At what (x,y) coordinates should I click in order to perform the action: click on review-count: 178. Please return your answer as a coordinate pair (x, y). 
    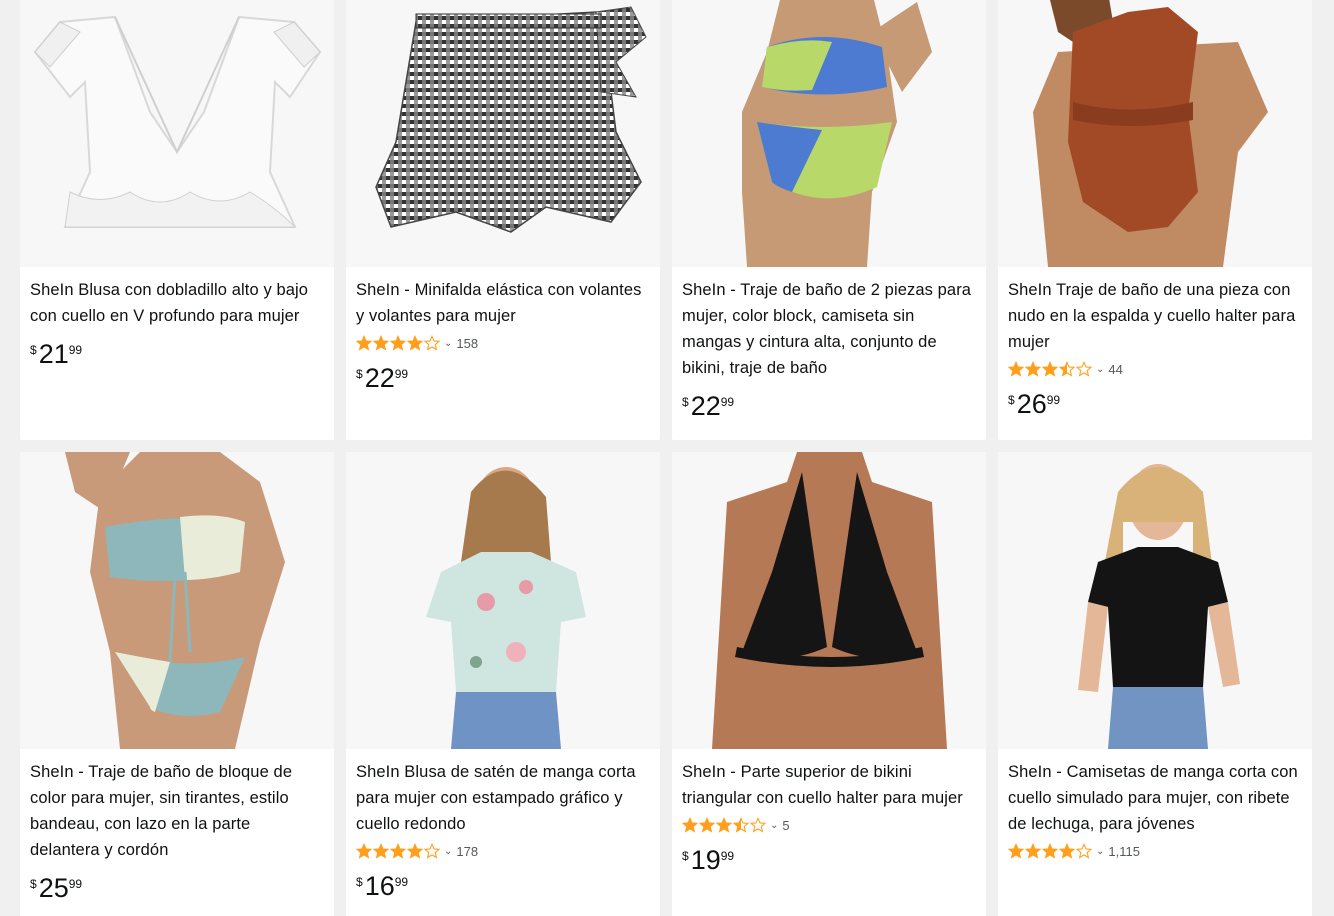
    Looking at the image, I should click on (467, 851).